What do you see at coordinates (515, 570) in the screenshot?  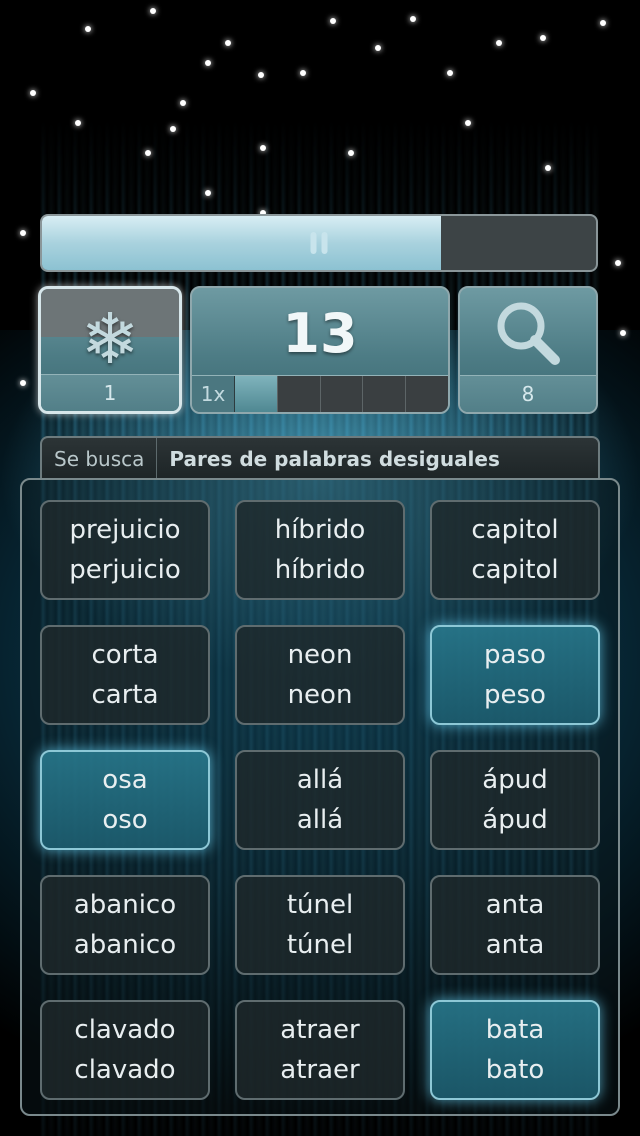 I see `card-word-bottom: capitol` at bounding box center [515, 570].